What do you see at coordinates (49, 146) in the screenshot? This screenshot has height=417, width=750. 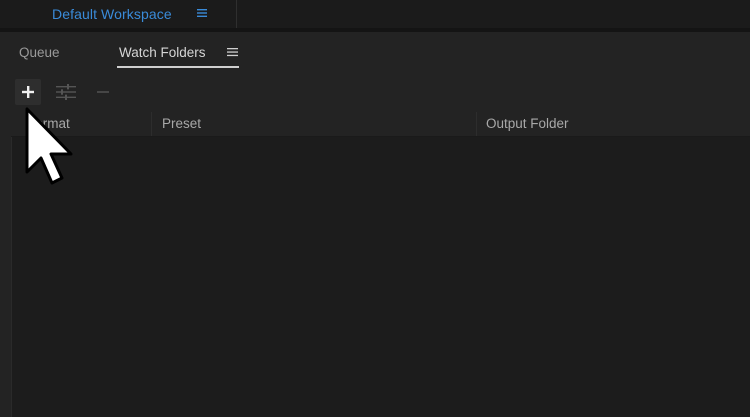 I see `mouse-pointer-icon` at bounding box center [49, 146].